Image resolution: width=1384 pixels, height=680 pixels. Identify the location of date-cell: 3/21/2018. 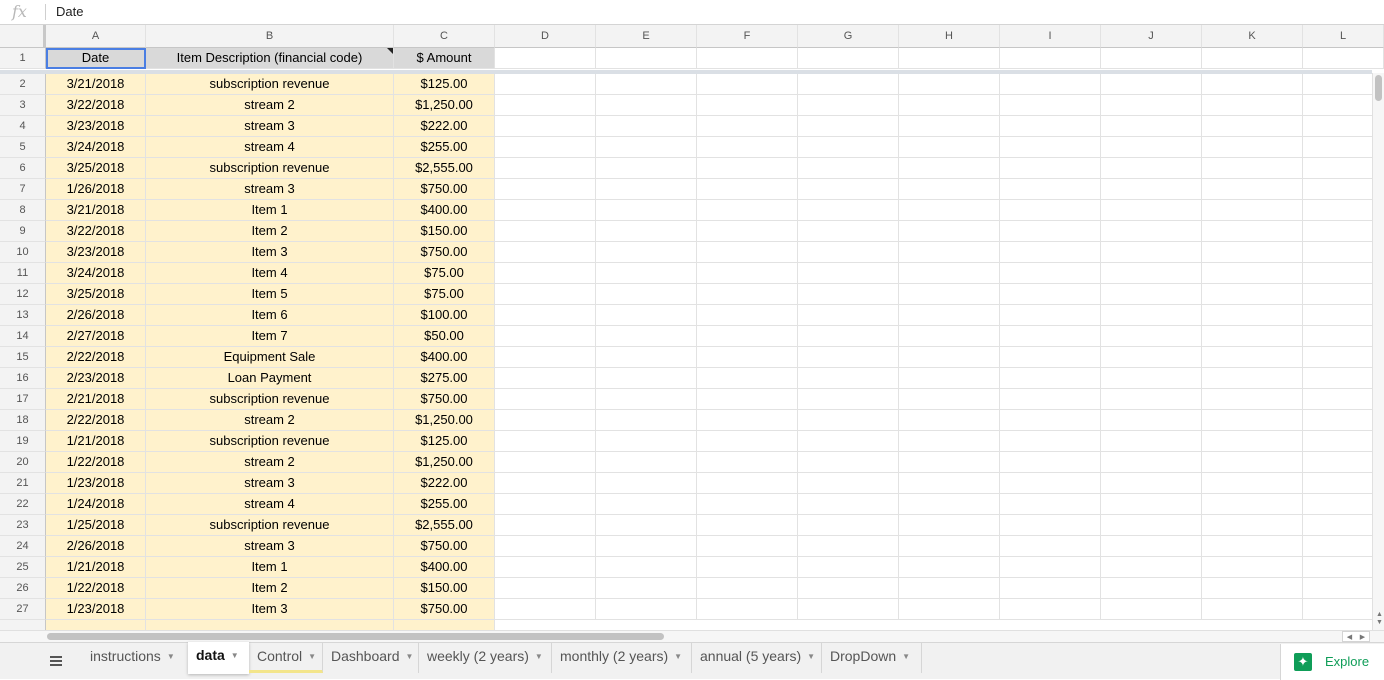
(96, 84).